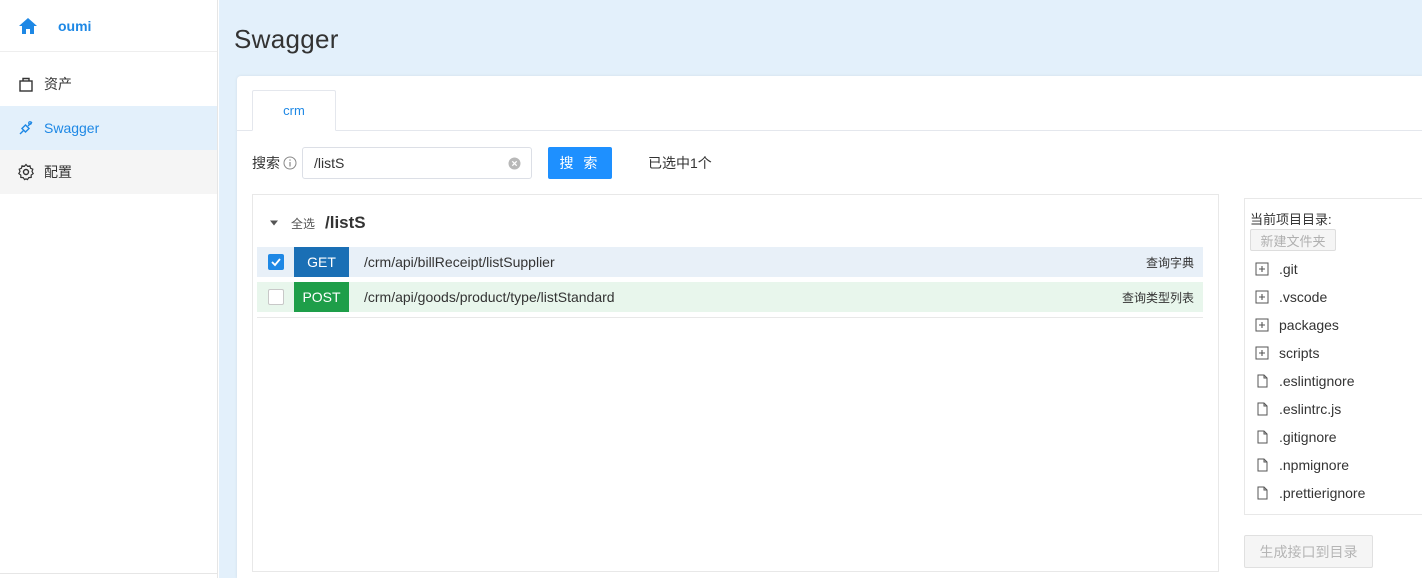  Describe the element at coordinates (1303, 297) in the screenshot. I see `directory-item-label: .vscode` at that location.